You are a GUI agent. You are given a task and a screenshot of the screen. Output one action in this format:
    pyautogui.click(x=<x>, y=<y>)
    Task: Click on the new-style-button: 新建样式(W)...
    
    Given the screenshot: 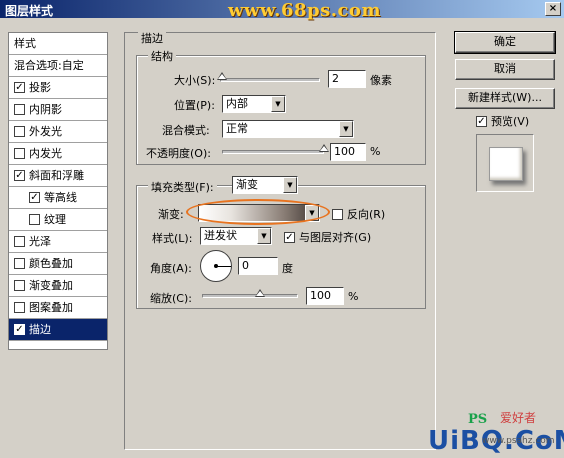 What is the action you would take?
    pyautogui.click(x=505, y=98)
    